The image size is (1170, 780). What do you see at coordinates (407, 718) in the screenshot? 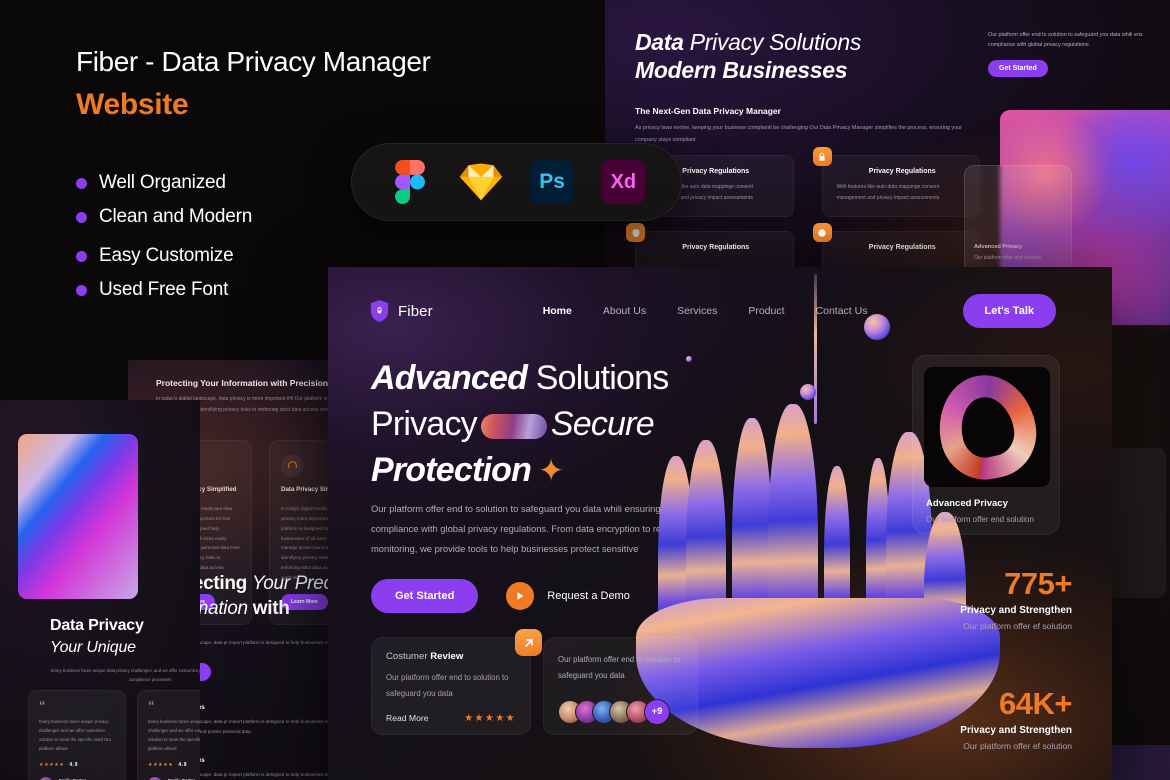
I see `read-more-link: Read More` at bounding box center [407, 718].